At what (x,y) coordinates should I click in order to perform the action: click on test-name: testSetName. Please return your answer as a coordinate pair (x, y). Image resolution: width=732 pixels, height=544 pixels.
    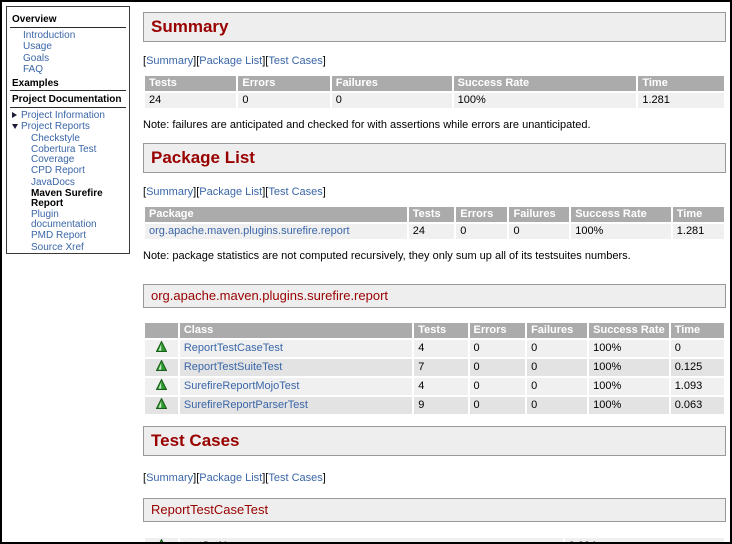
    Looking at the image, I should click on (371, 540).